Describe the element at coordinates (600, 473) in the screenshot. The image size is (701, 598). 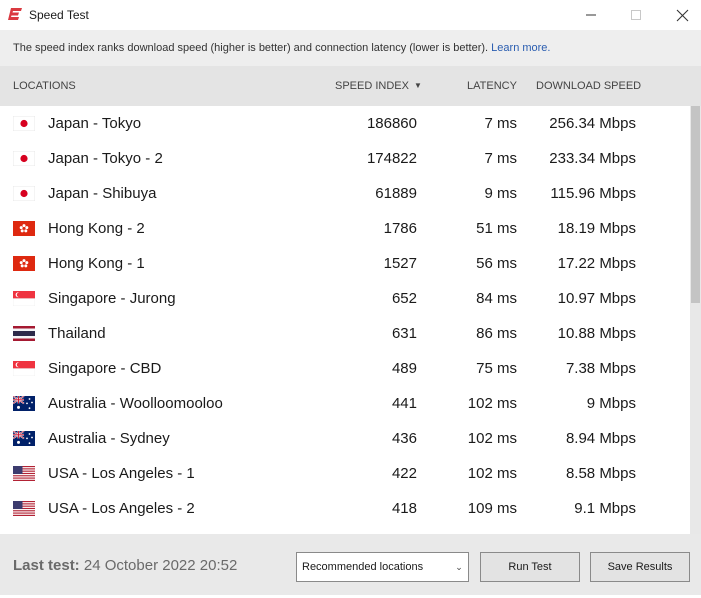
I see `download-speed-value: 8.58 Mbps` at that location.